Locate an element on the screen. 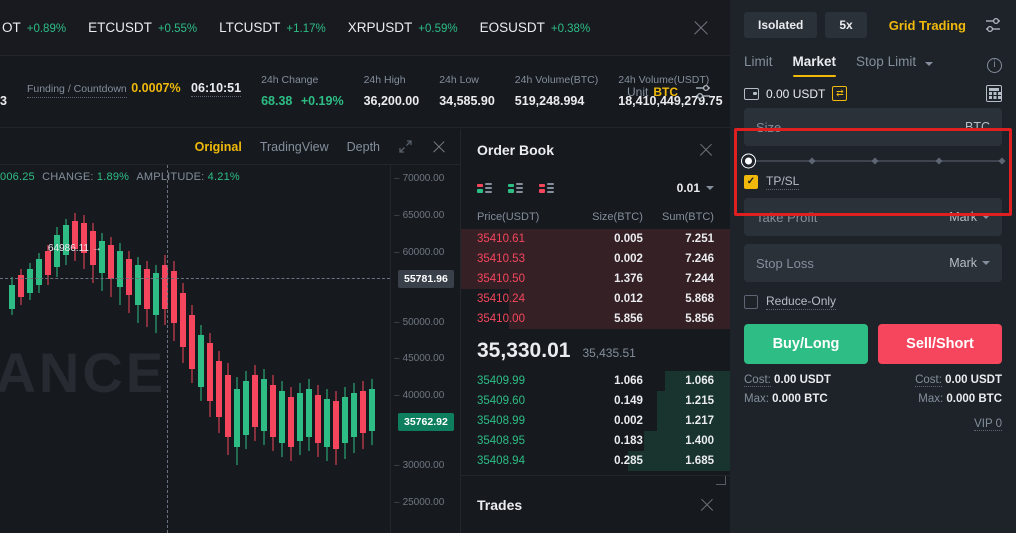 This screenshot has width=1016, height=533. tab-stop-limit: Stop Limit is located at coordinates (894, 65).